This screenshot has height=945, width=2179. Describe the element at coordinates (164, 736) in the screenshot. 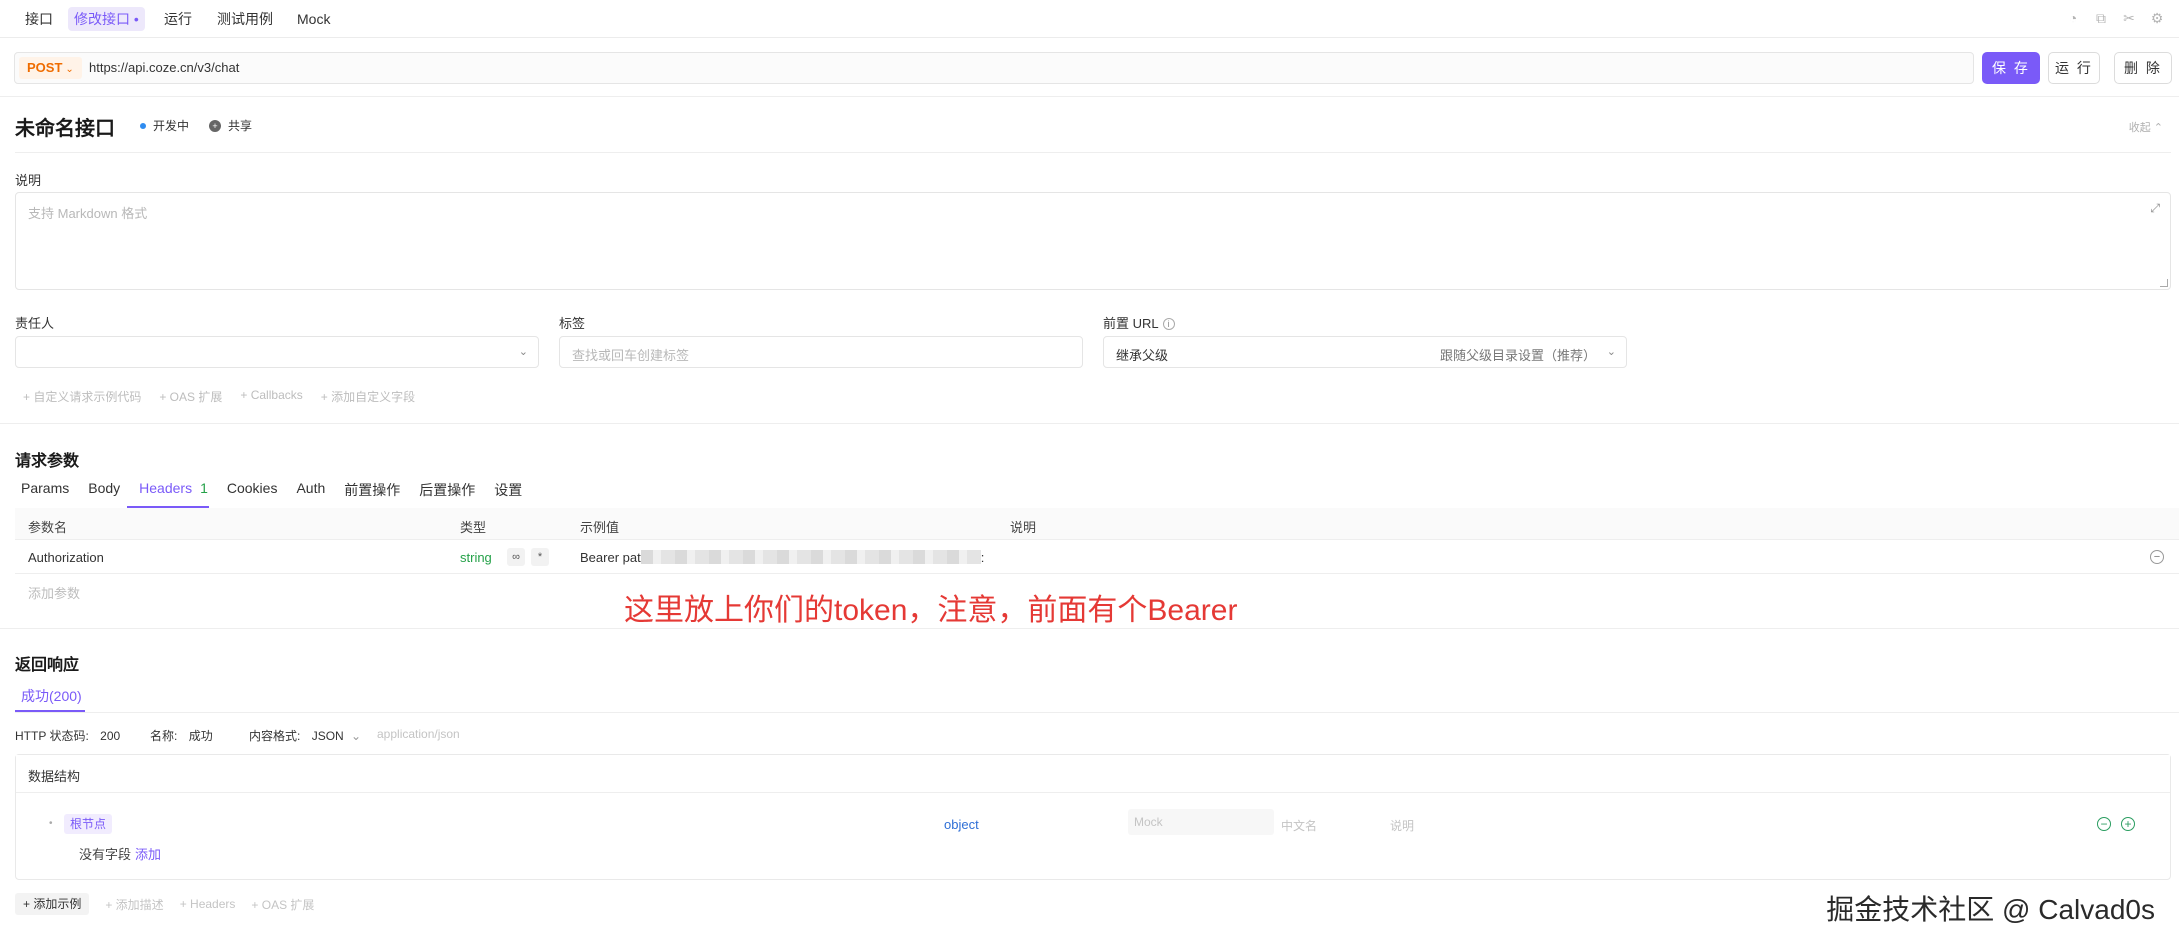

I see `response-name-label: 名称:` at that location.